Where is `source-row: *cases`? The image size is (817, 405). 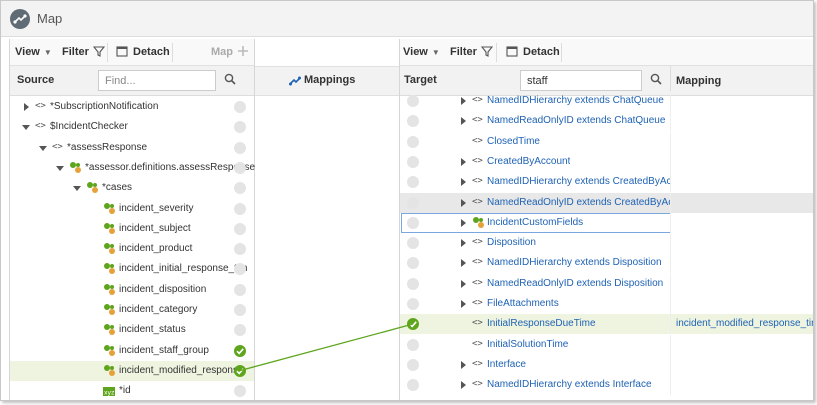 source-row: *cases is located at coordinates (132, 188).